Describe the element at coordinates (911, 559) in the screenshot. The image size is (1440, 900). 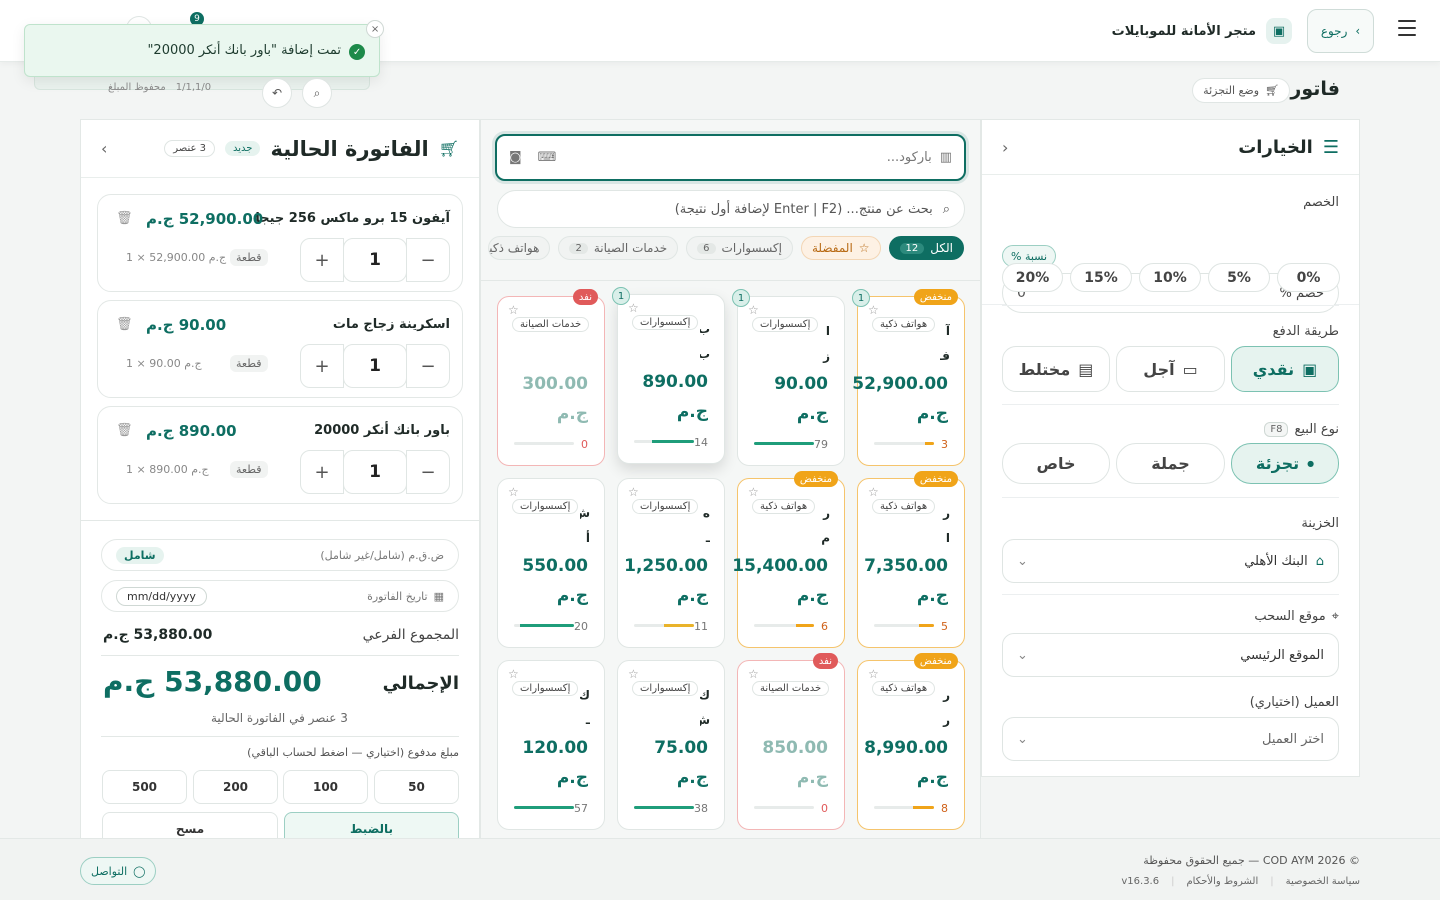
I see `product-card: منخفض ☆ هواتف ذكية ر ا 7,350.00 ج.م 5` at that location.